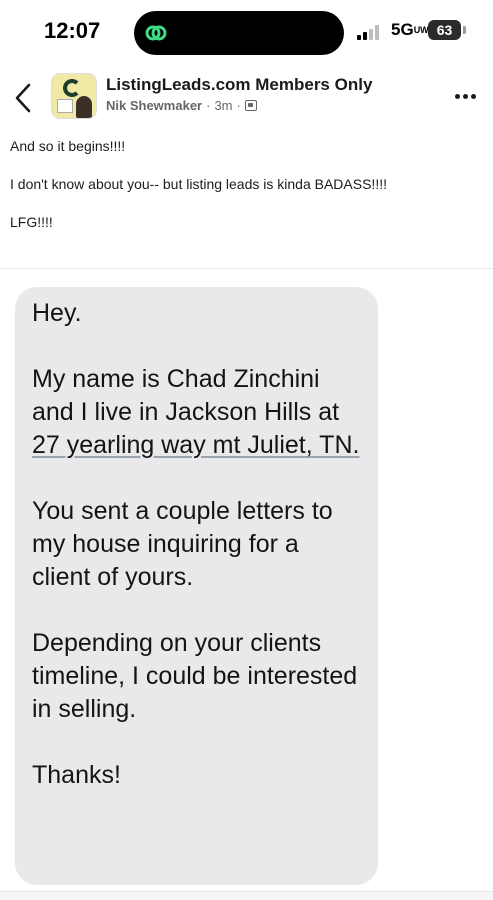 The height and width of the screenshot is (900, 493). I want to click on group-name: ListingLeads.com Members Only, so click(239, 85).